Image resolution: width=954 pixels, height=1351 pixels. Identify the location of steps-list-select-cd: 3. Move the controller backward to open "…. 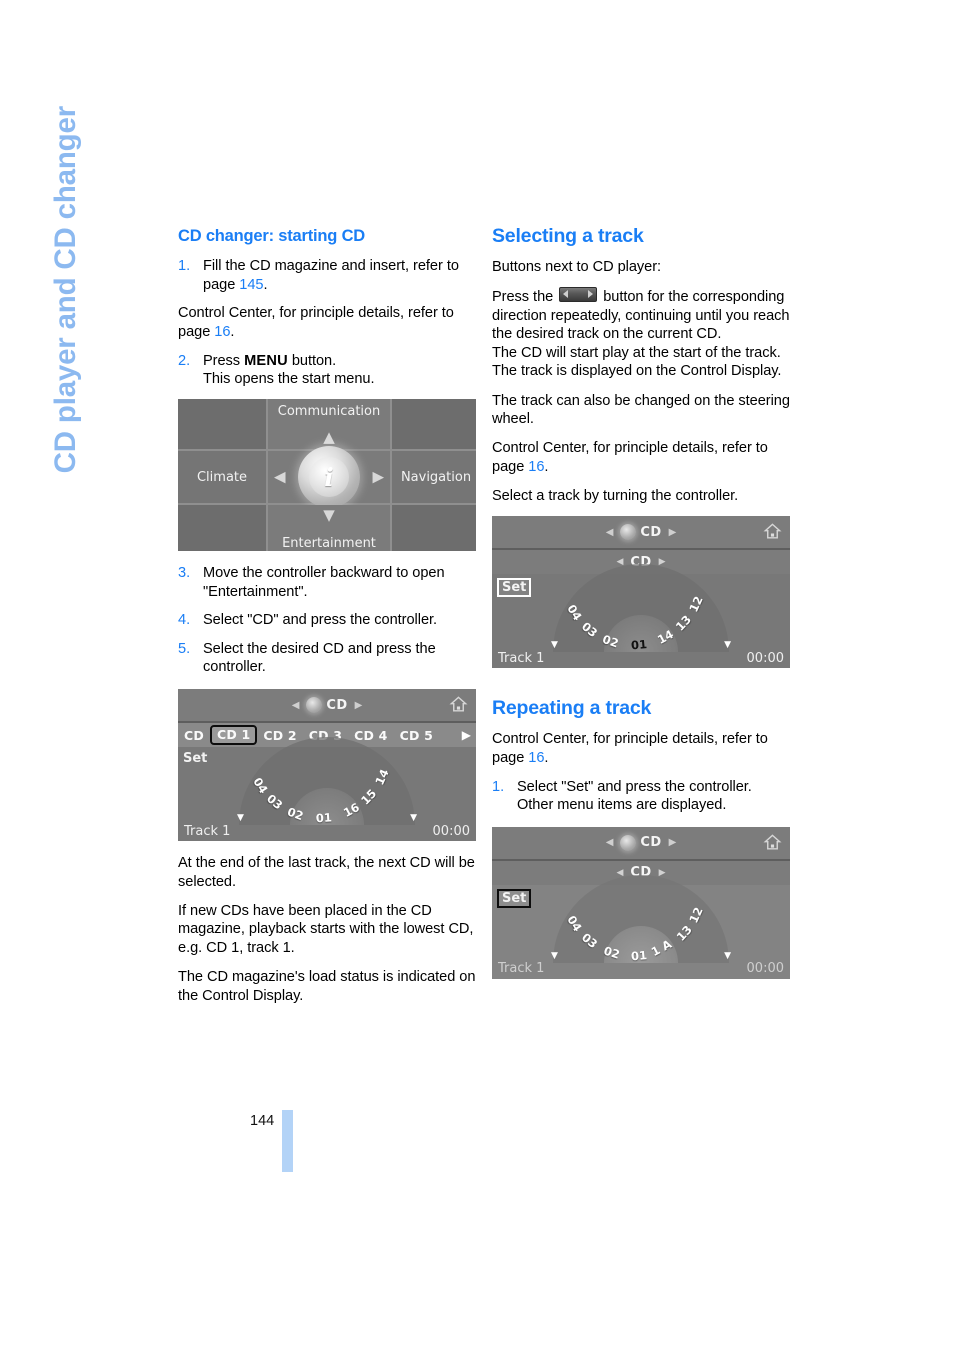
(333, 620).